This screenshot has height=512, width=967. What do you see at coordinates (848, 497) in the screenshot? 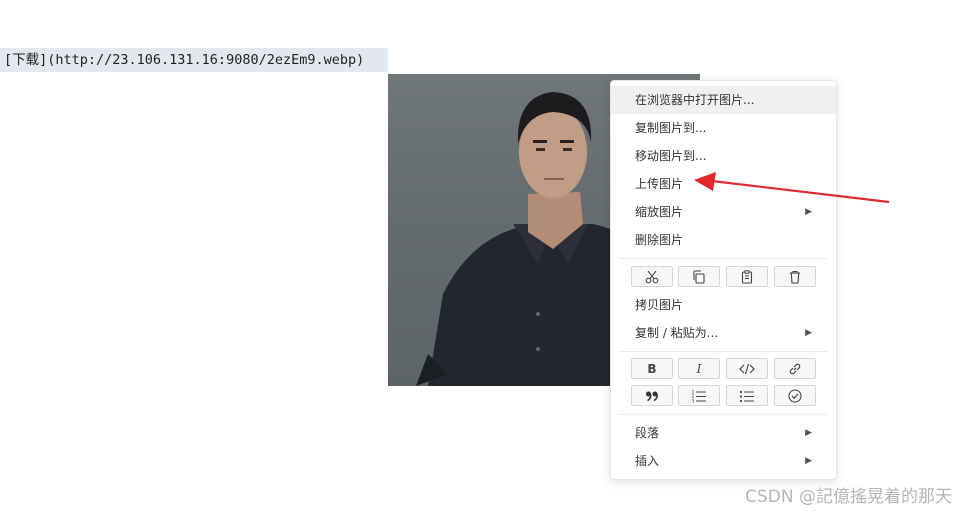
I see `watermark: CSDN @記億搖晃着的那天` at bounding box center [848, 497].